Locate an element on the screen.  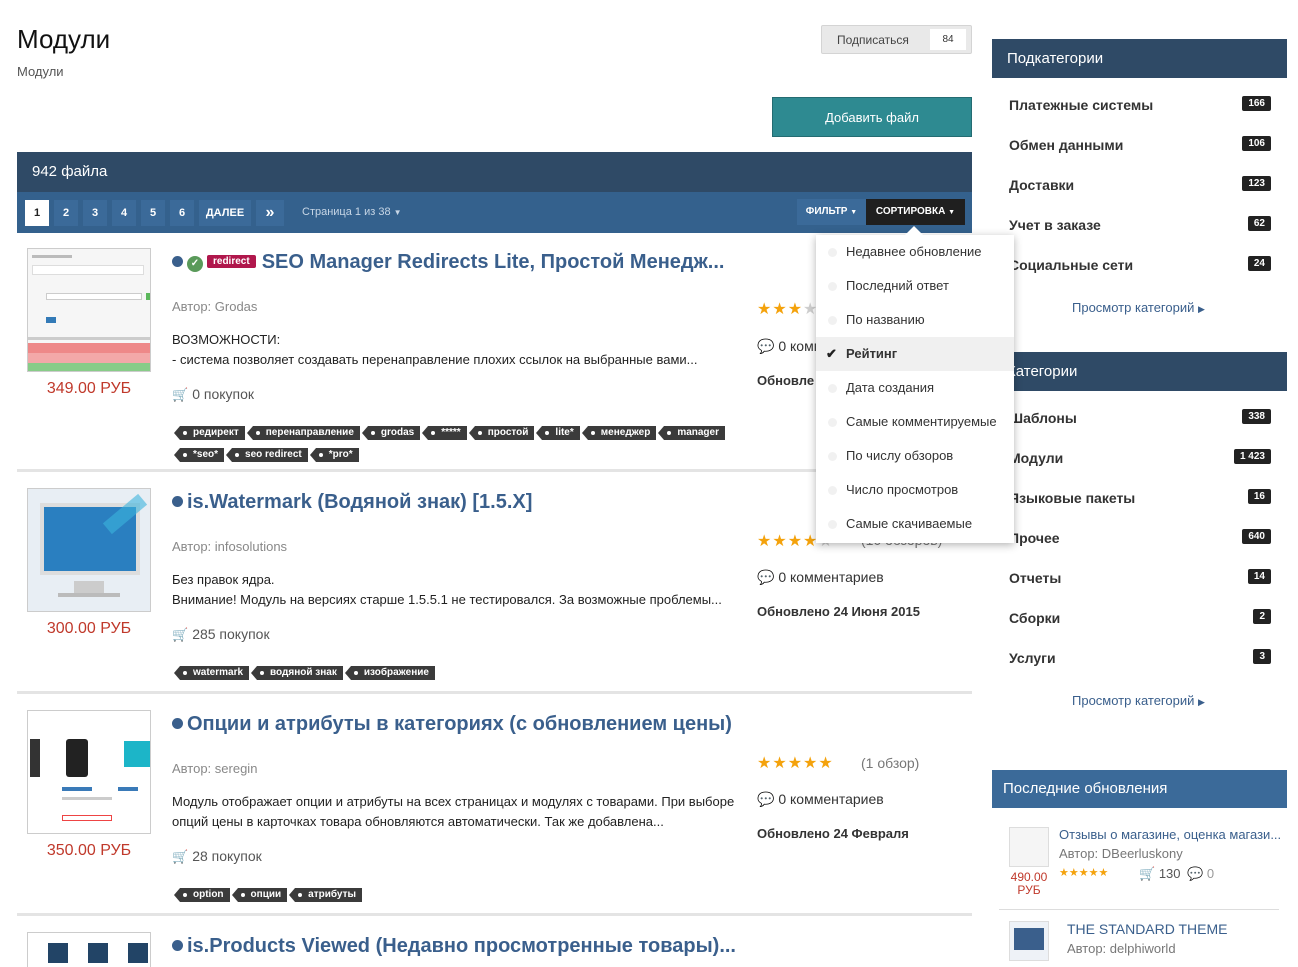
next-page-button: ДАЛЕЕ is located at coordinates (225, 213).